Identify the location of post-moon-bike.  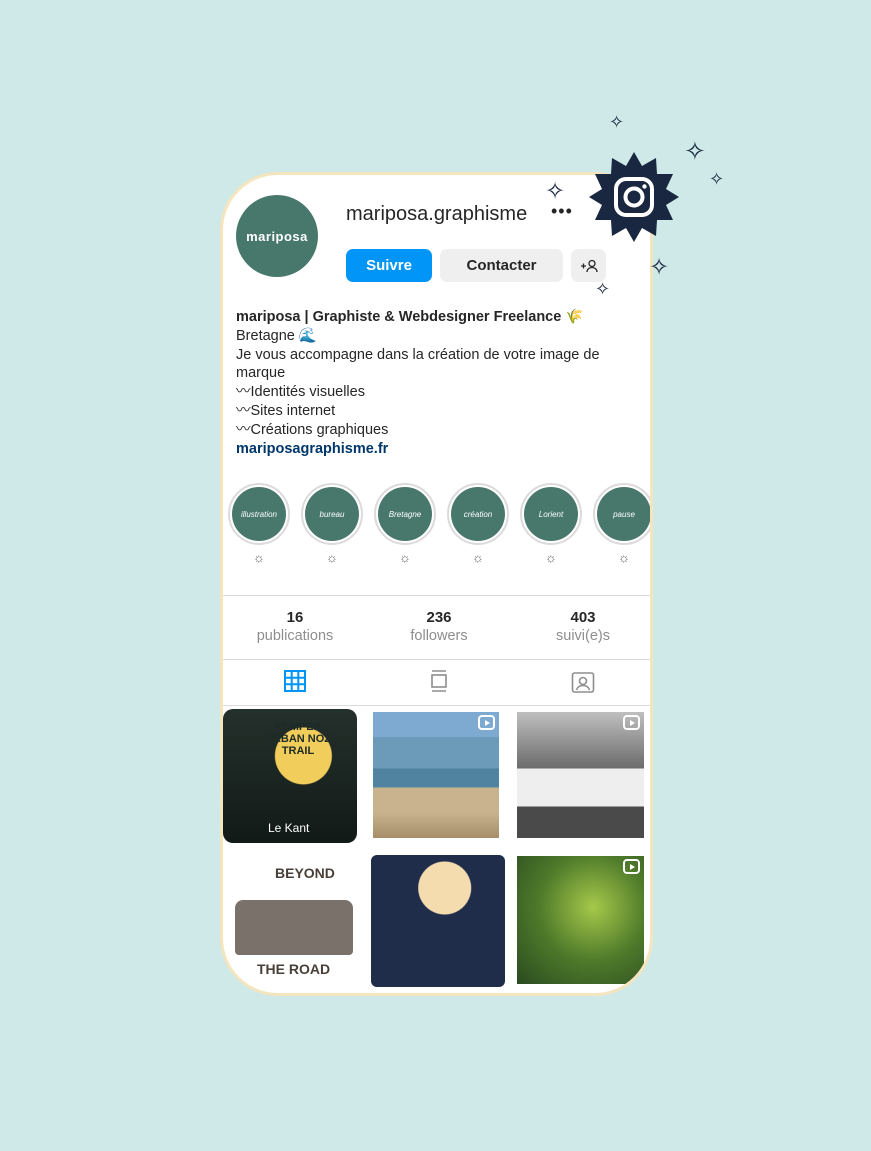
(438, 921).